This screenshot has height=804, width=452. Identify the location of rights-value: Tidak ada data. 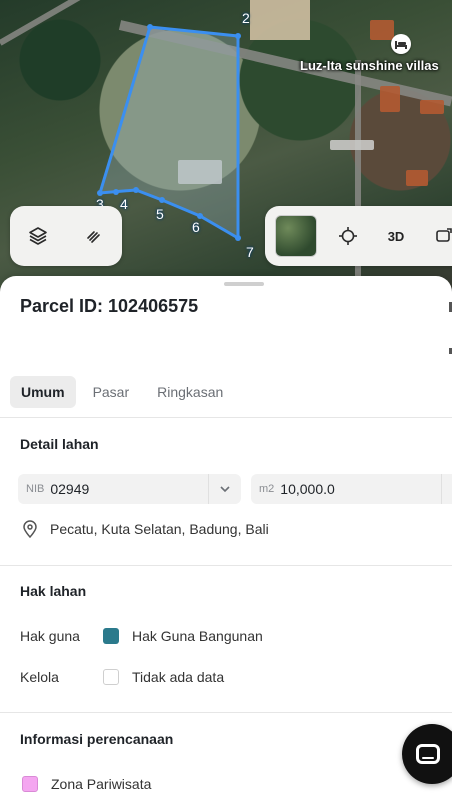
(178, 677).